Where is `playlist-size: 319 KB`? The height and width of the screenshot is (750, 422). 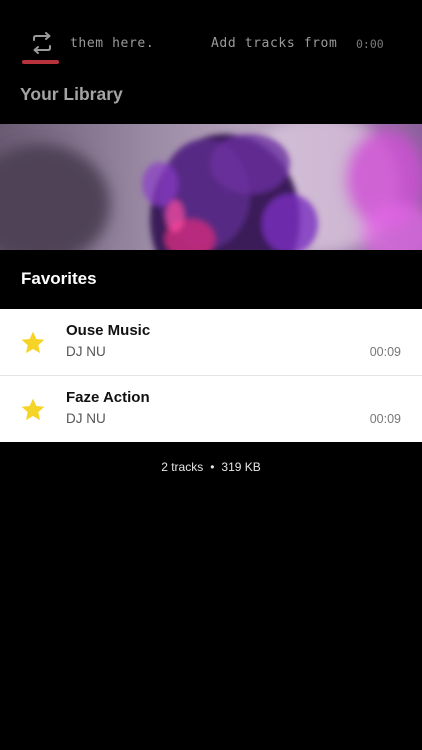
playlist-size: 319 KB is located at coordinates (241, 467).